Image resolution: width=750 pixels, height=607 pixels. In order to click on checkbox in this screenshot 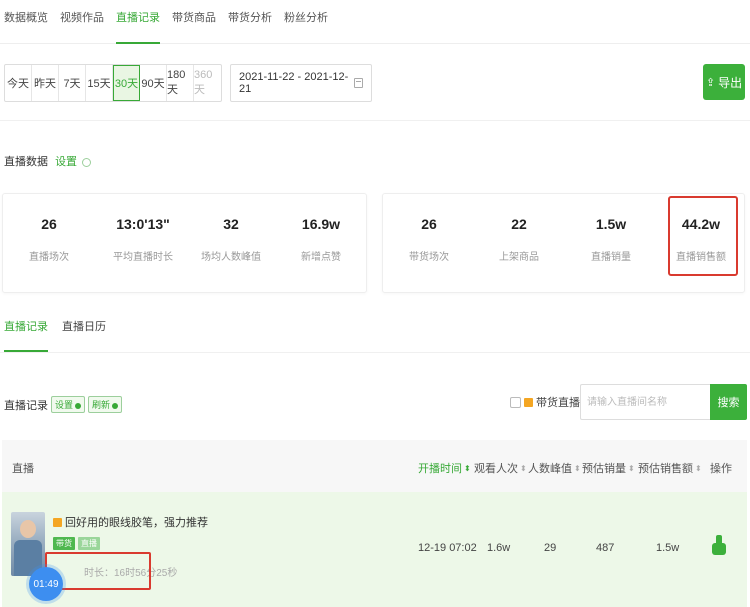, I will do `click(515, 402)`.